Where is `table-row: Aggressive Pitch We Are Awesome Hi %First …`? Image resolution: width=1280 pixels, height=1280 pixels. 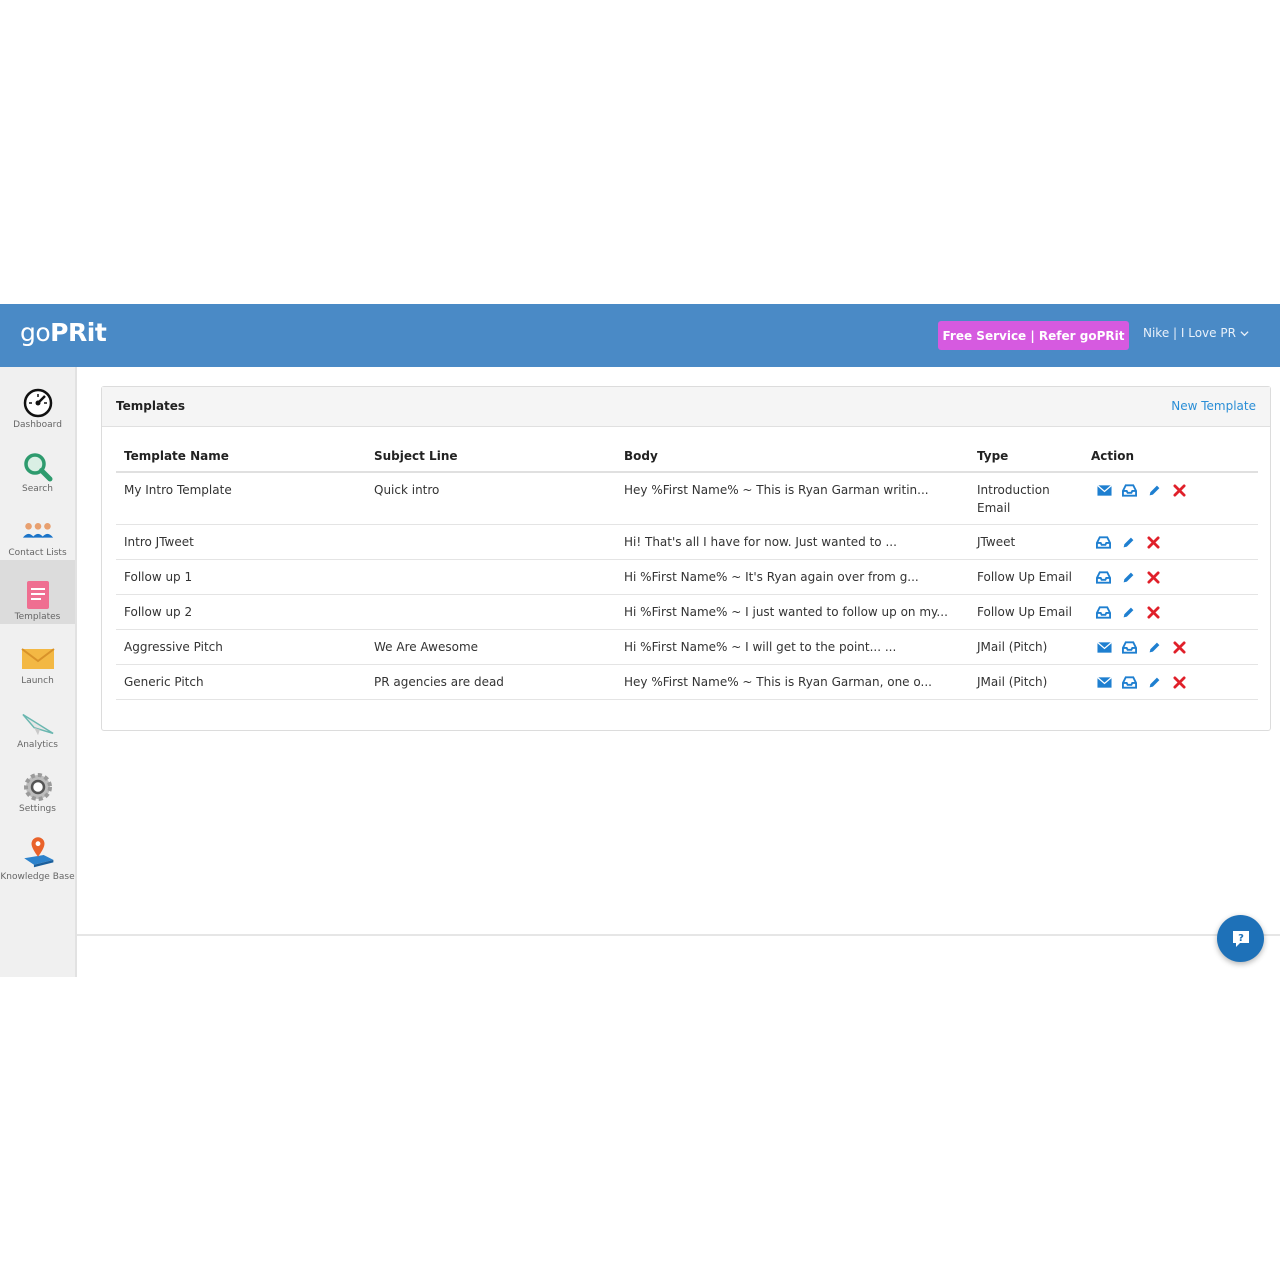 table-row: Aggressive Pitch We Are Awesome Hi %First … is located at coordinates (687, 647).